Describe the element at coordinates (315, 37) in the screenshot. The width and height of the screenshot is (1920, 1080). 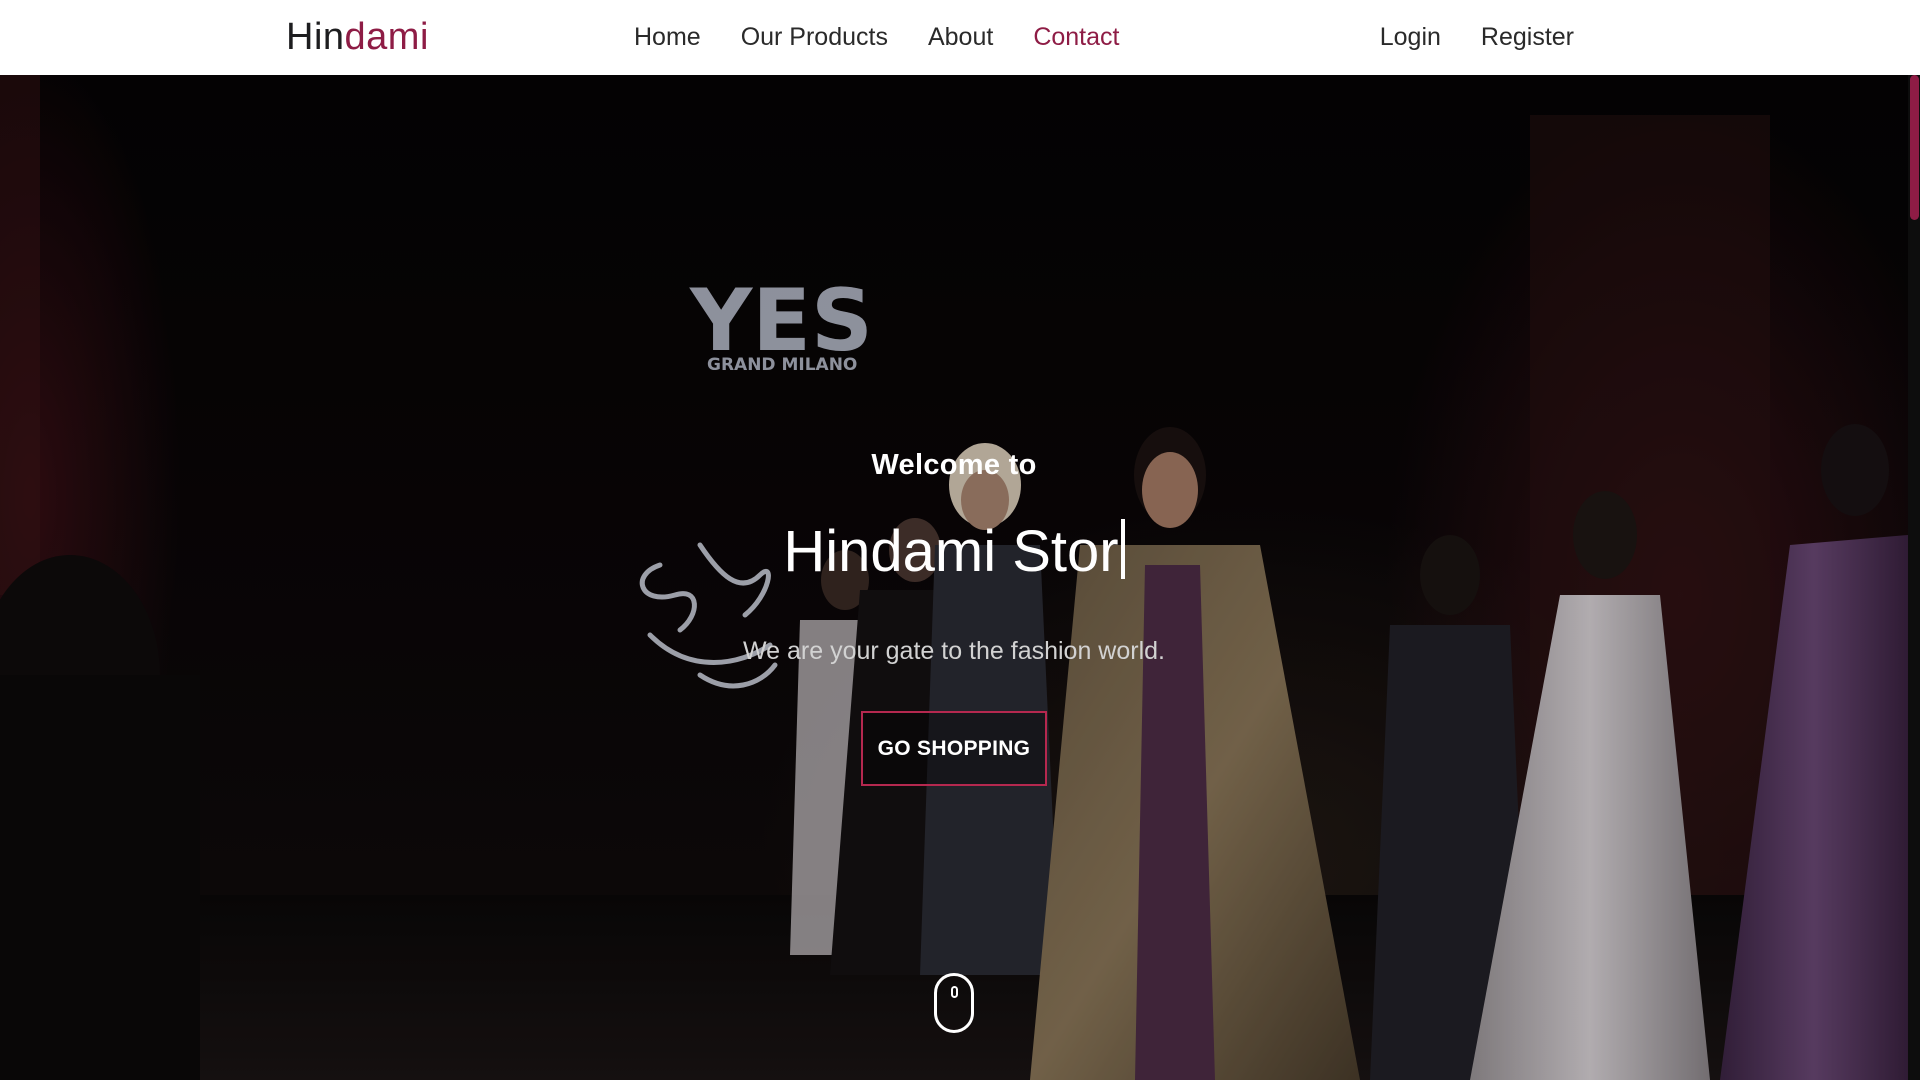
I see `brand-logo-part1: Hin` at that location.